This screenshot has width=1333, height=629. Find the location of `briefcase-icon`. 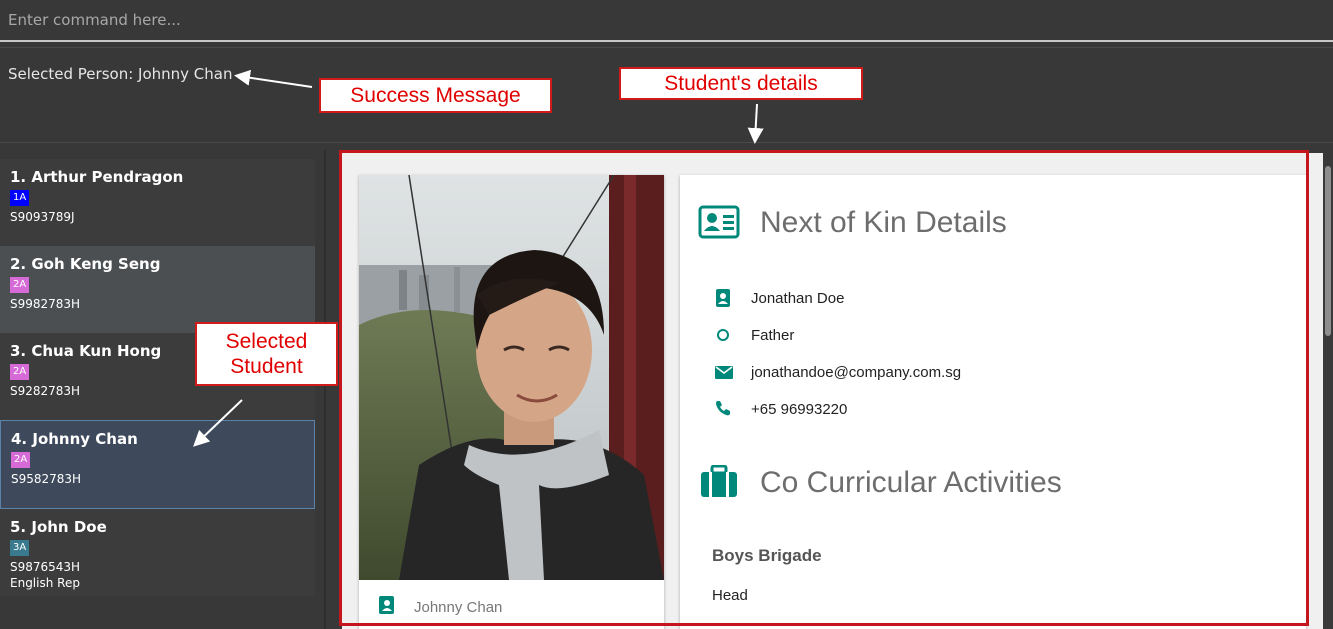

briefcase-icon is located at coordinates (719, 483).